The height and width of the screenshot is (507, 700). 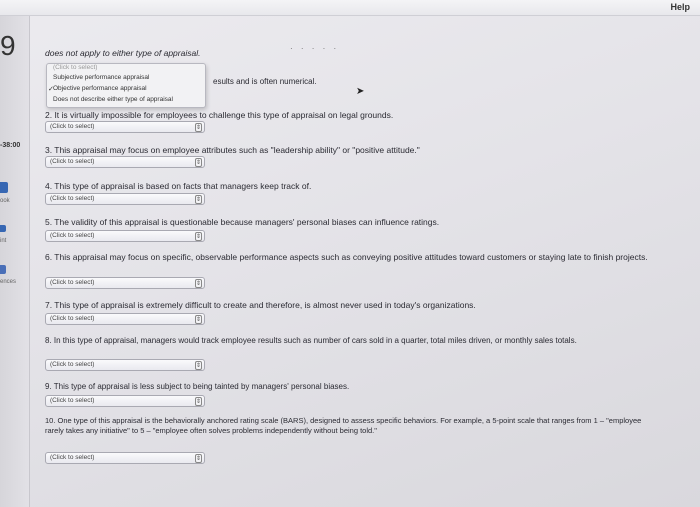 What do you see at coordinates (680, 7) in the screenshot?
I see `help-button: Help` at bounding box center [680, 7].